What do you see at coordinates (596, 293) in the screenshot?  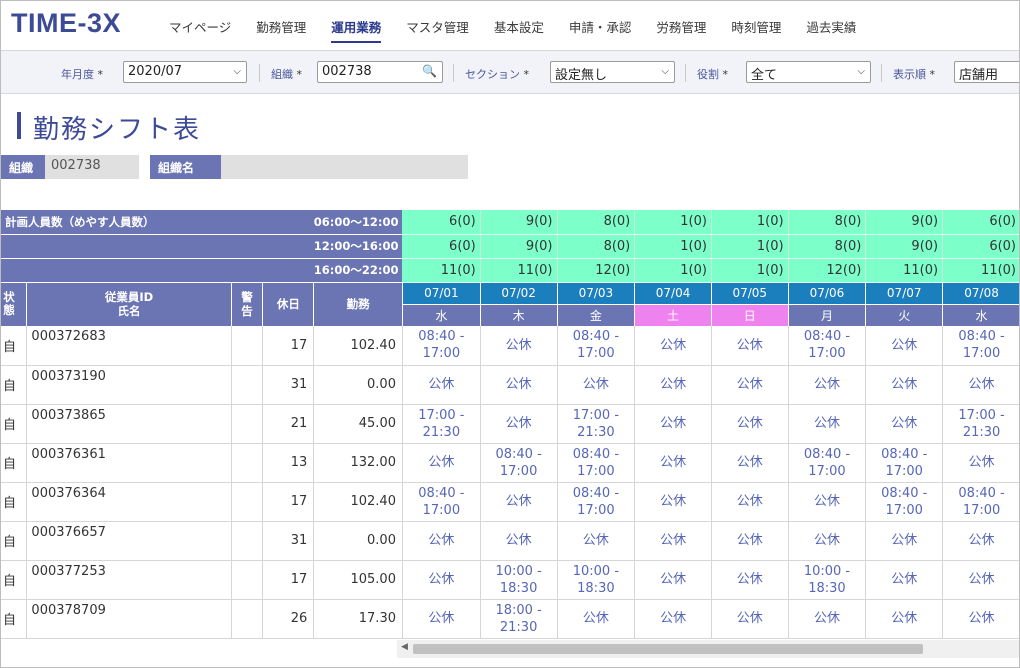 I see `date-header: 07/03` at bounding box center [596, 293].